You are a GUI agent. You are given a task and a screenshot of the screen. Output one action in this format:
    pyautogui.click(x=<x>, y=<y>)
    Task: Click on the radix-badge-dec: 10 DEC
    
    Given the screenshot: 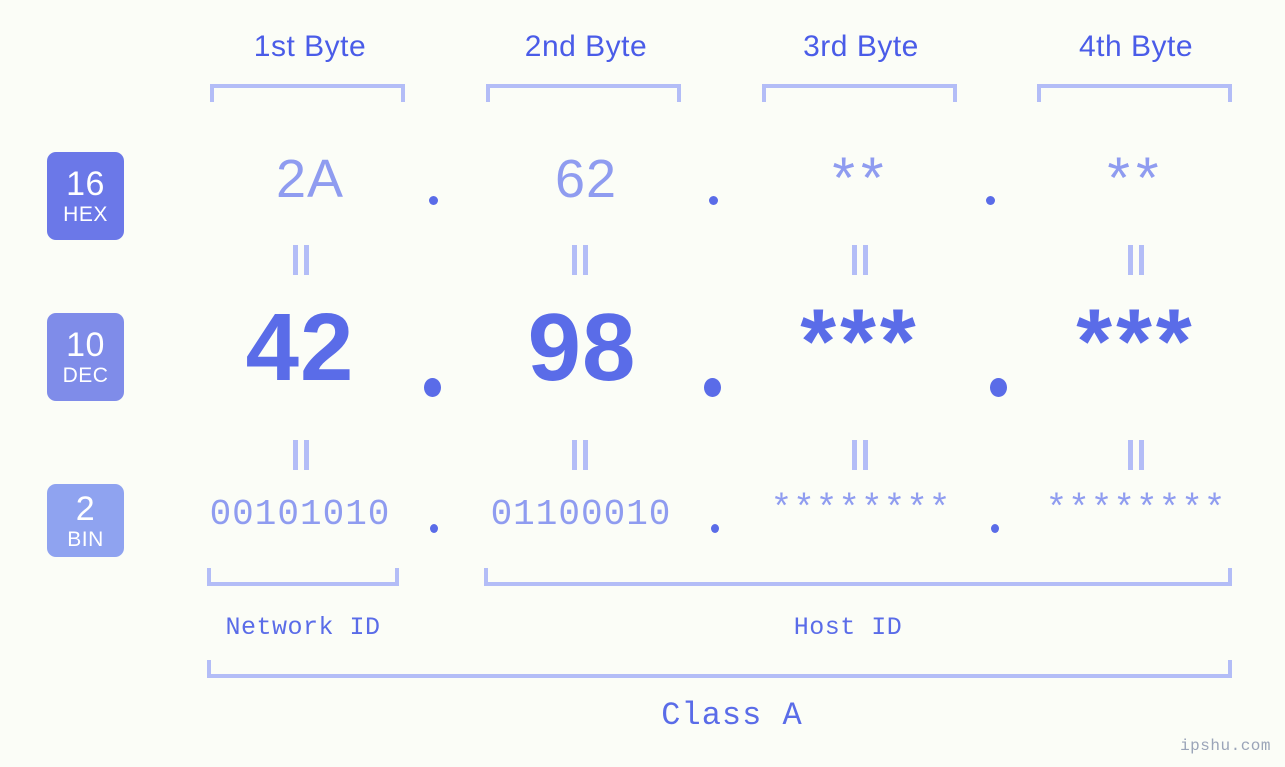 What is the action you would take?
    pyautogui.click(x=85, y=357)
    